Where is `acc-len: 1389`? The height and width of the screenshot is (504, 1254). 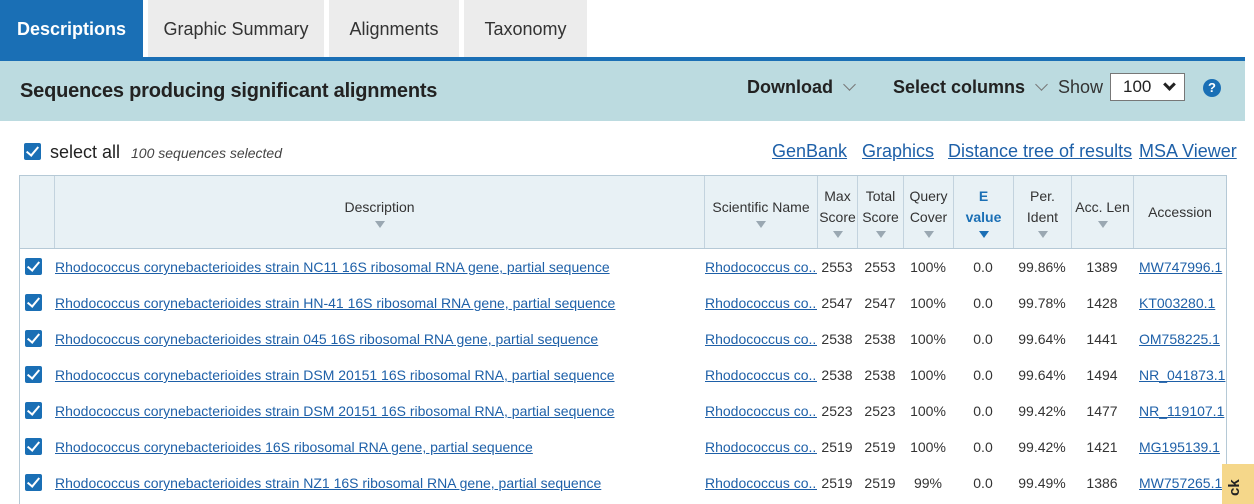
acc-len: 1389 is located at coordinates (1102, 267).